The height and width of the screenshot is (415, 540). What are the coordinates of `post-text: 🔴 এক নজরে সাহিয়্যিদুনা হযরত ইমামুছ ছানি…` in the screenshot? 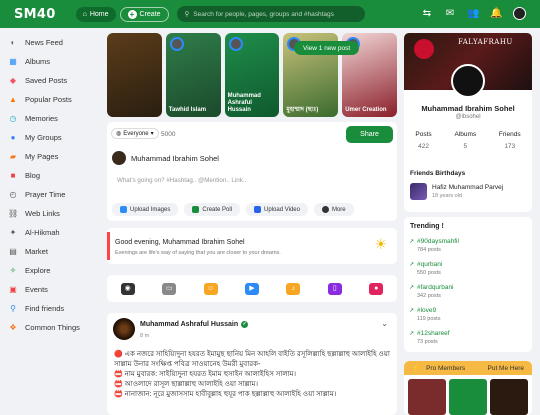 It's located at (252, 375).